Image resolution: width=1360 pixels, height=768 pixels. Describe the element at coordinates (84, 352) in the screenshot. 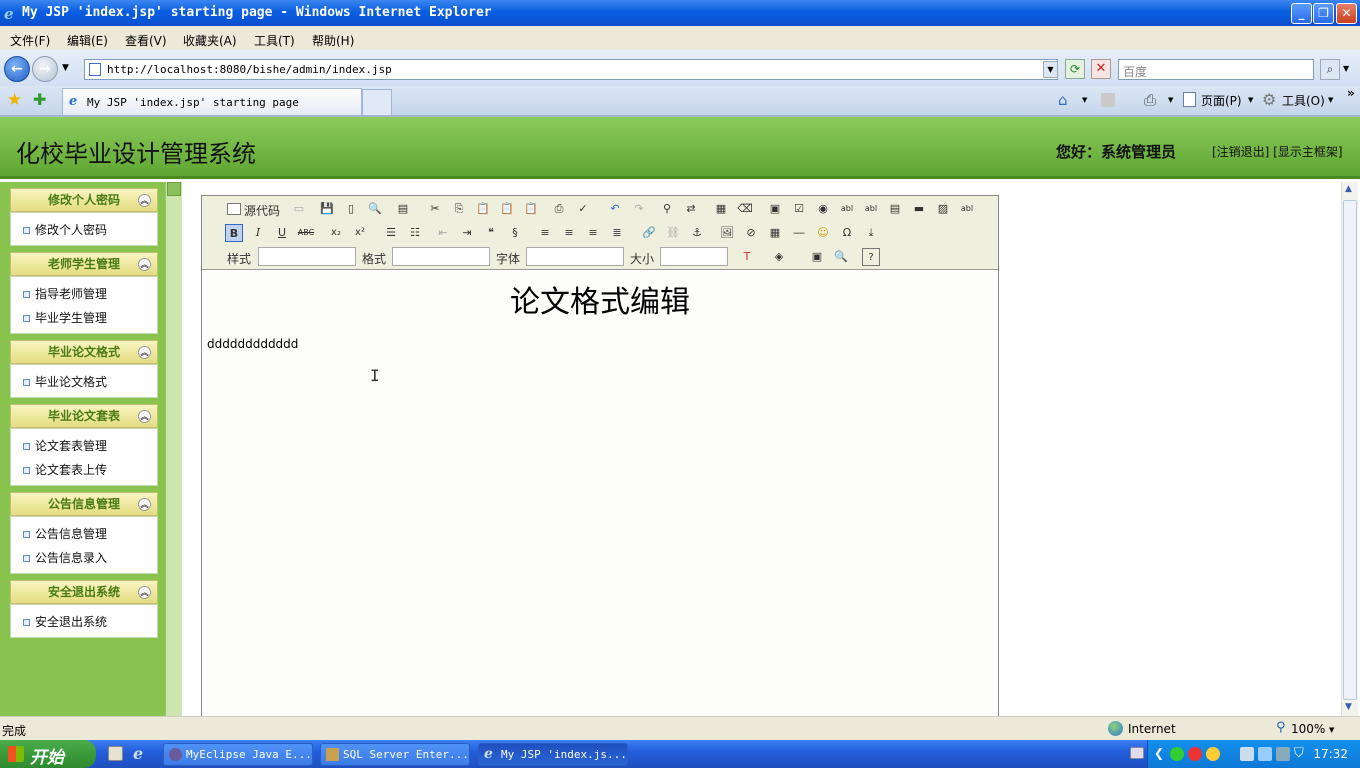

I see `group-header: 毕业论文格式 ︽` at that location.